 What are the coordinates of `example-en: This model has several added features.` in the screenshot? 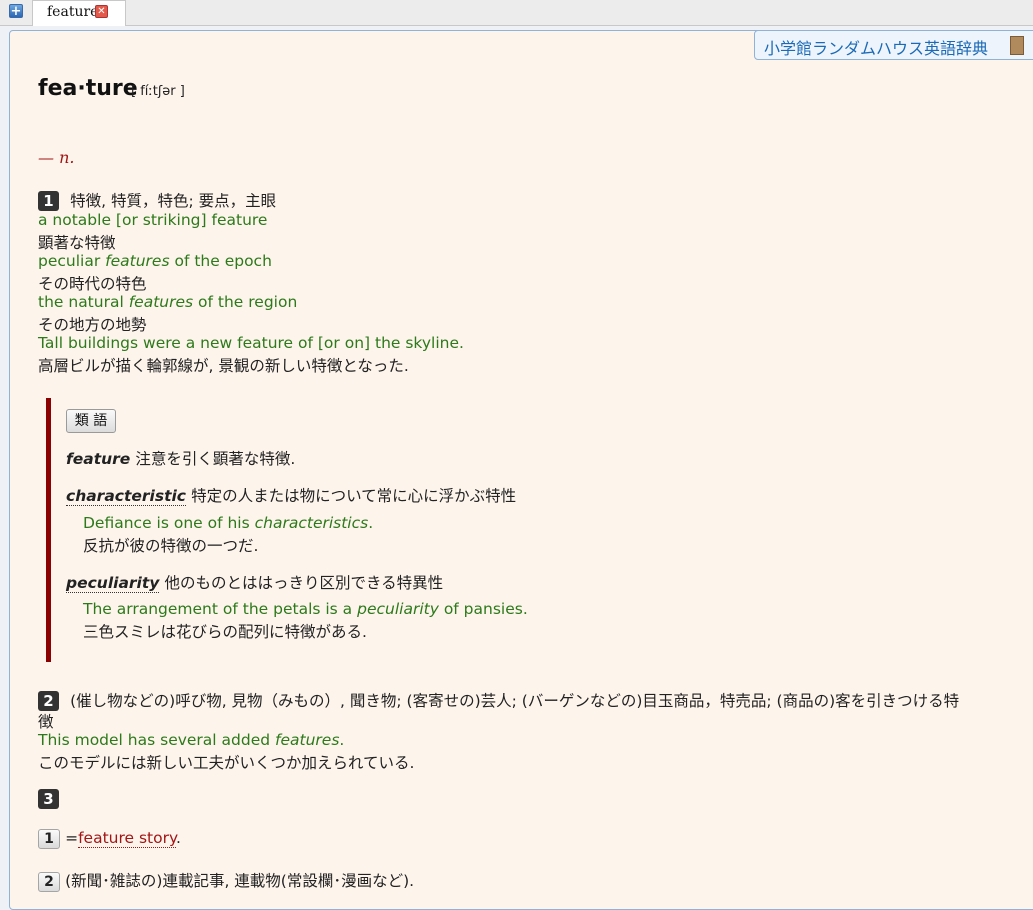 It's located at (191, 740).